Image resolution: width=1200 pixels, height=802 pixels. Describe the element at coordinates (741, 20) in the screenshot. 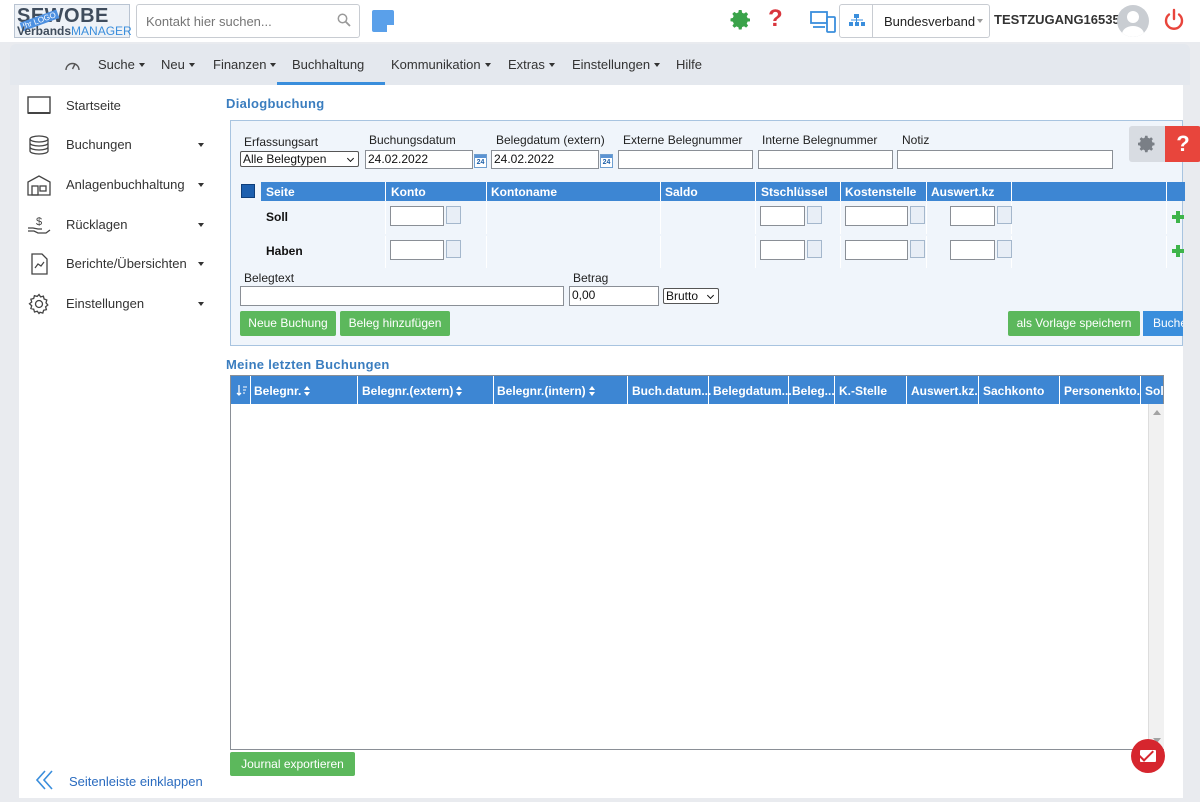

I see `settings-gear-icon` at that location.